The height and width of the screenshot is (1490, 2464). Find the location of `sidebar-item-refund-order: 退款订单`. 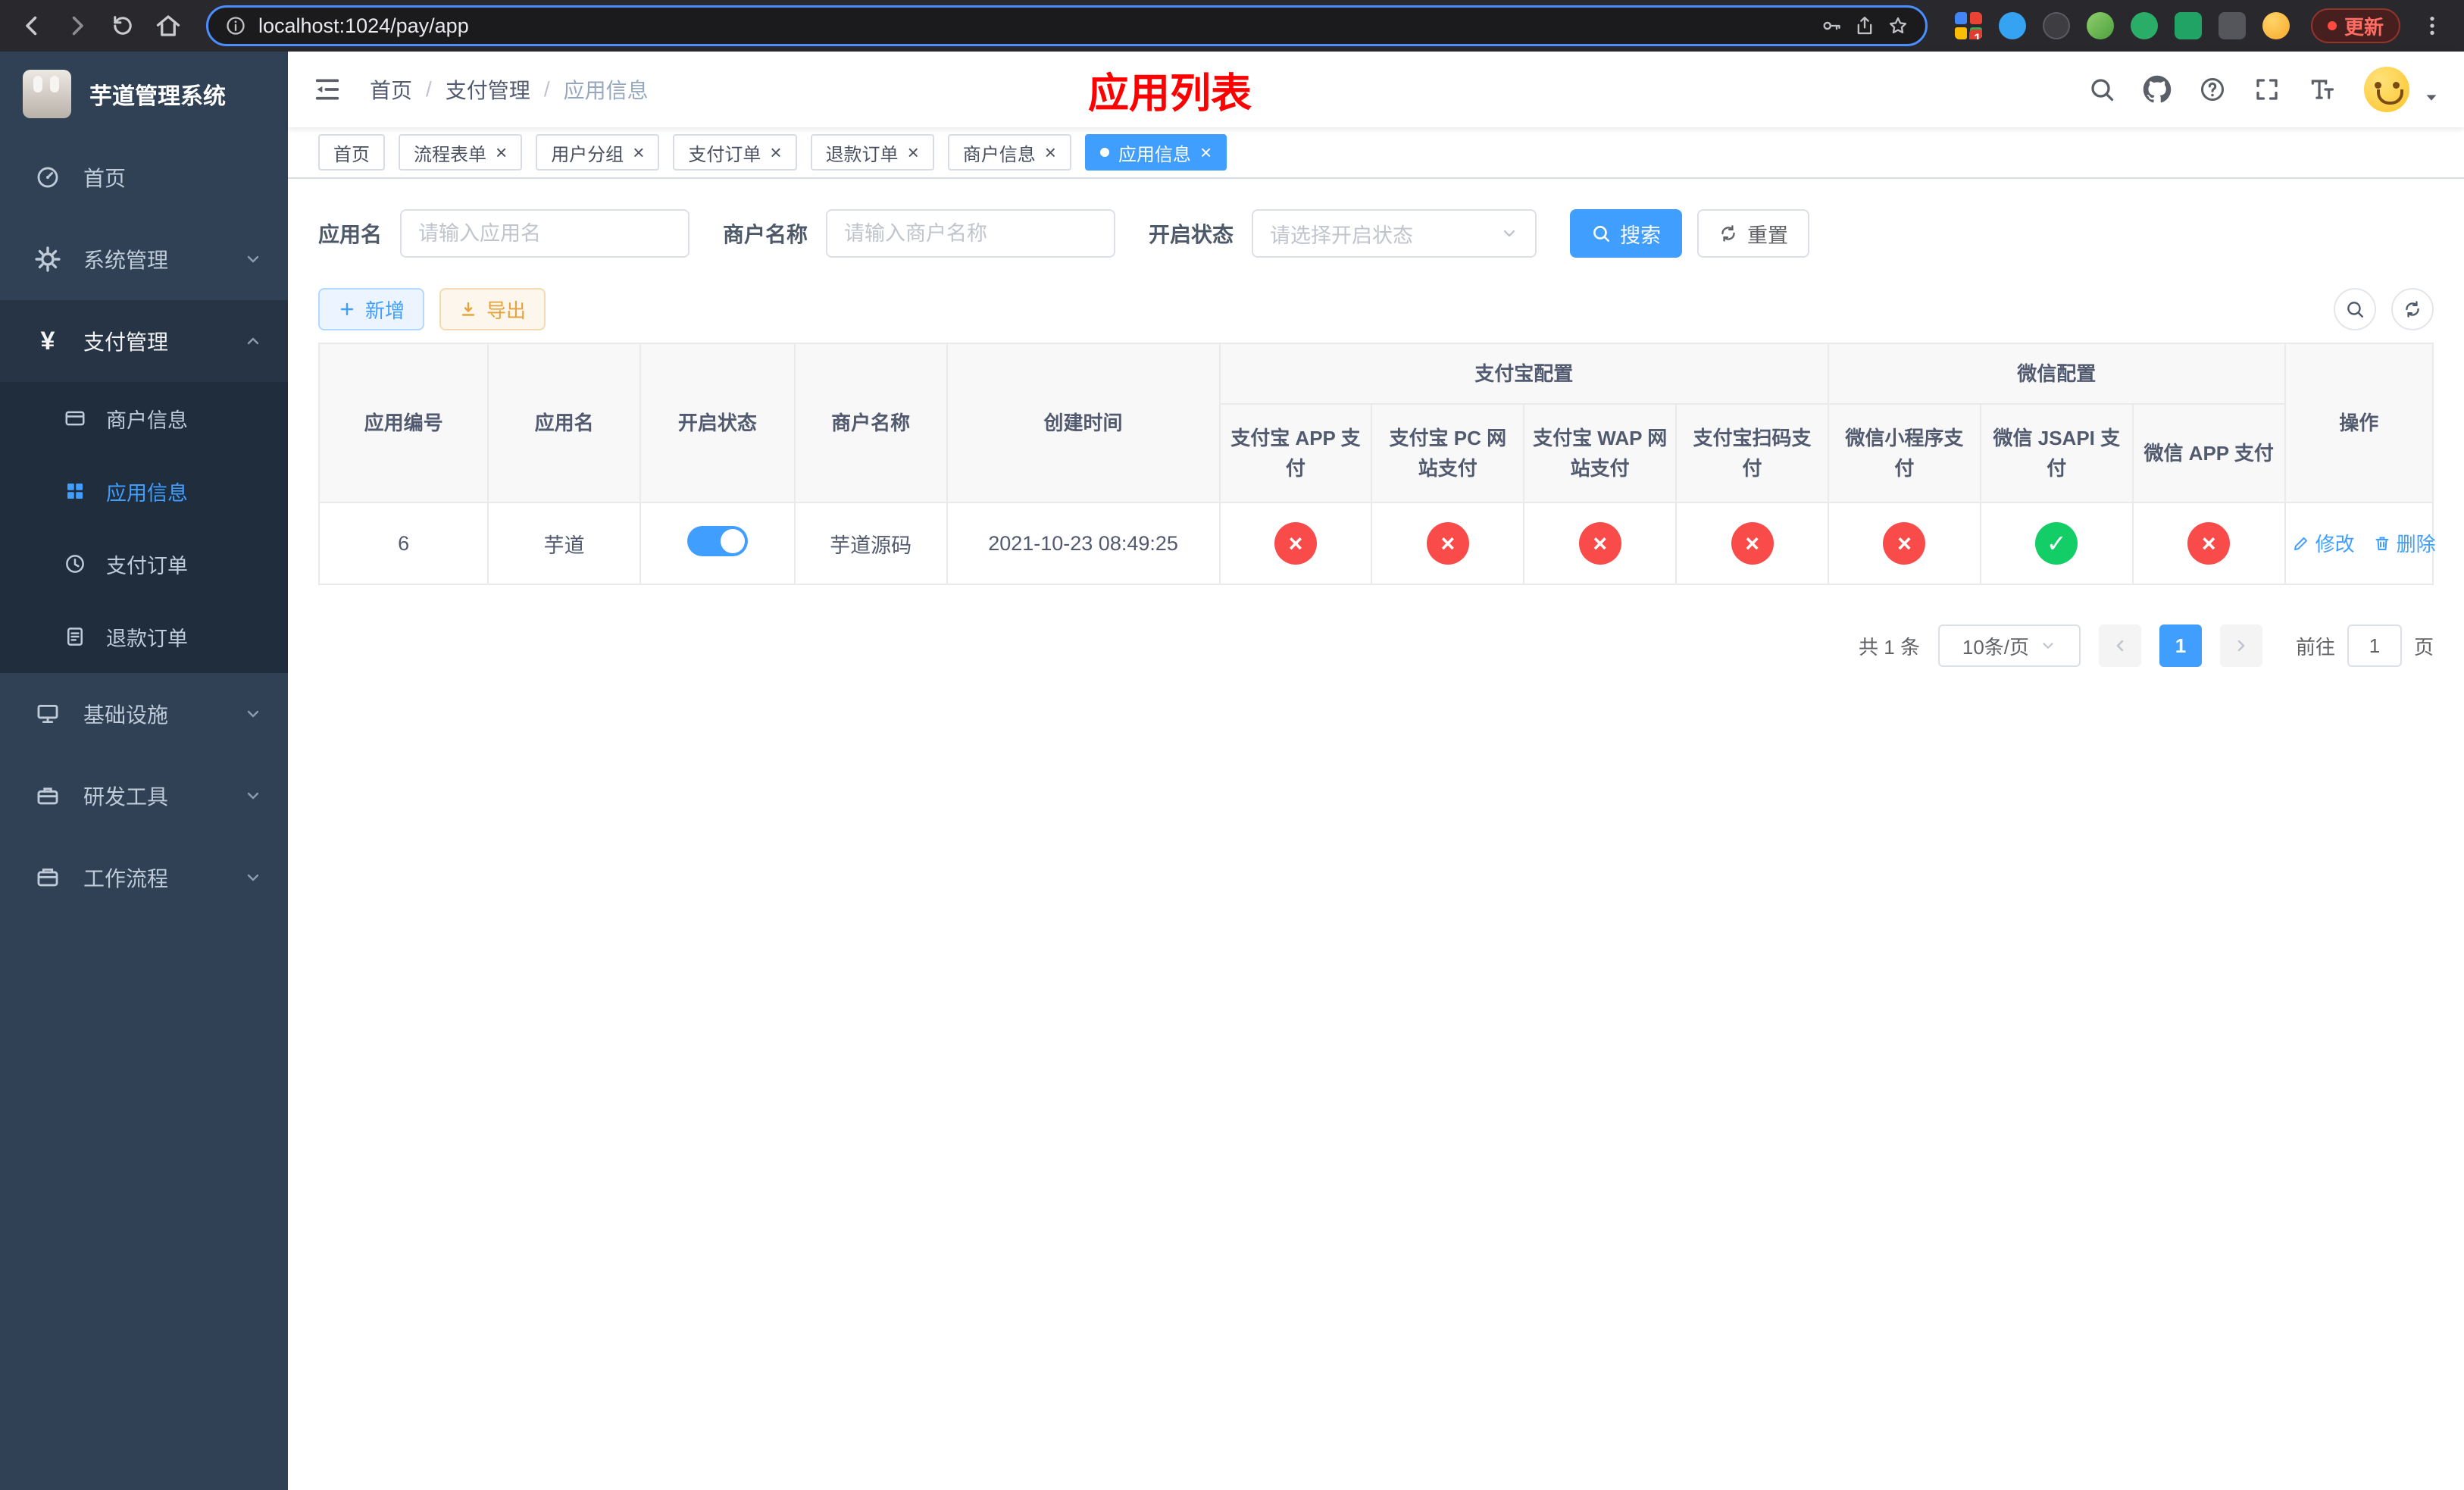

sidebar-item-refund-order: 退款订单 is located at coordinates (144, 636).